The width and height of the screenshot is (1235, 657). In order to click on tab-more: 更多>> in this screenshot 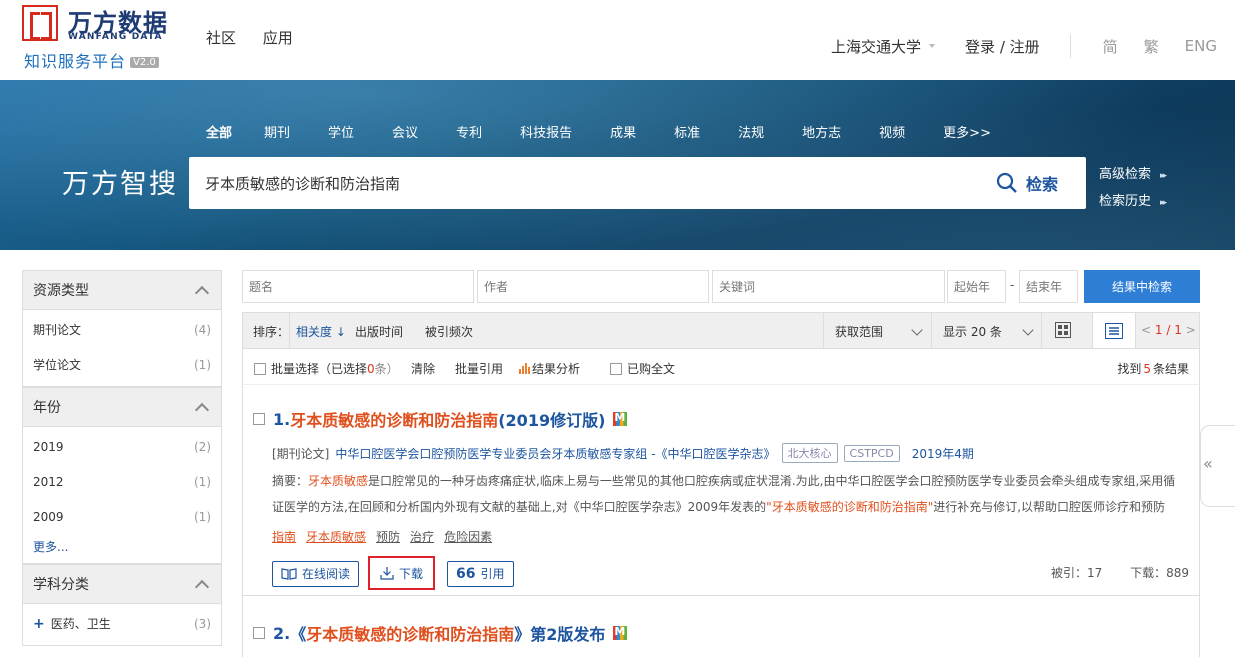, I will do `click(967, 131)`.